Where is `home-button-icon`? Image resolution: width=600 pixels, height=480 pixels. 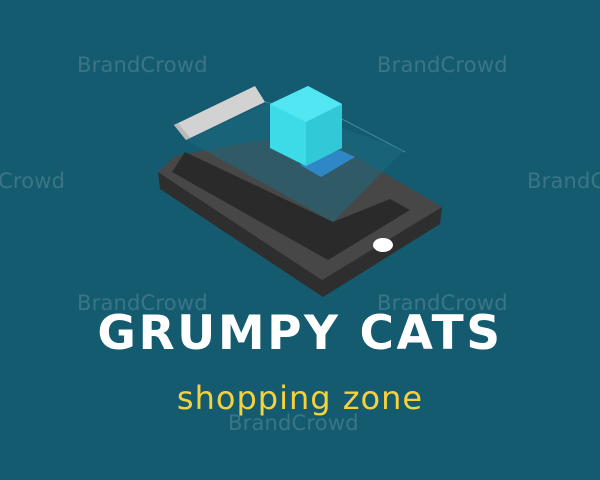
home-button-icon is located at coordinates (383, 245).